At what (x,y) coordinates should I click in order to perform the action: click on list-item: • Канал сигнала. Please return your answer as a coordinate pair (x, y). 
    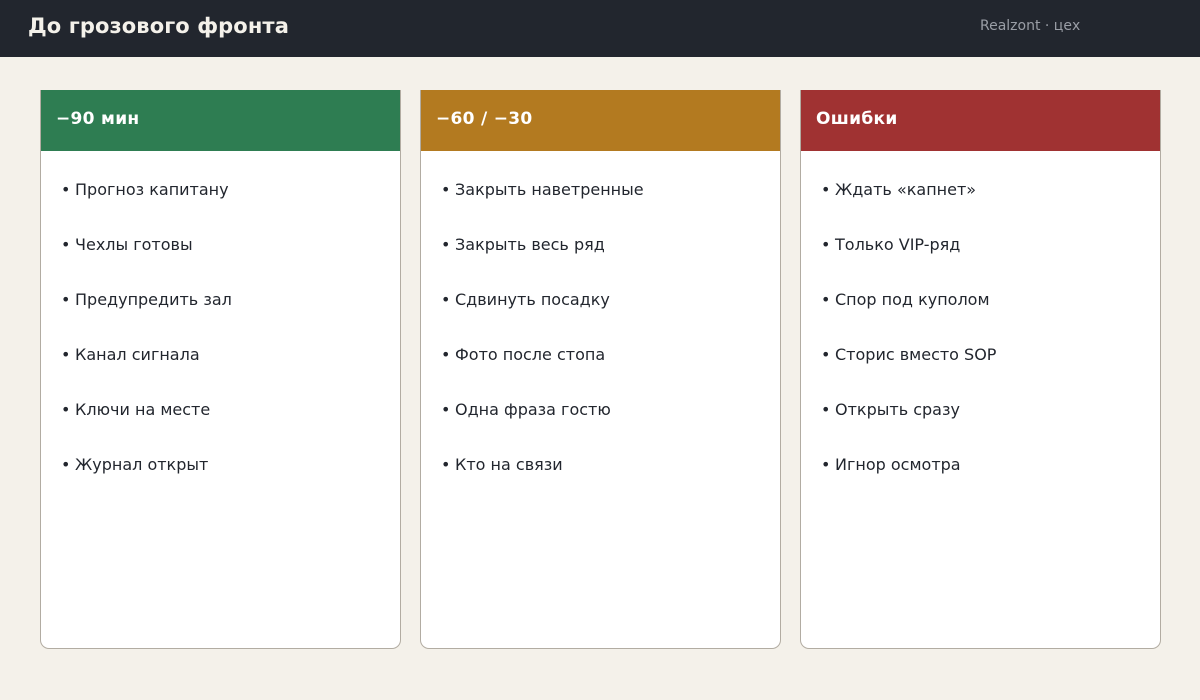
    Looking at the image, I should click on (230, 372).